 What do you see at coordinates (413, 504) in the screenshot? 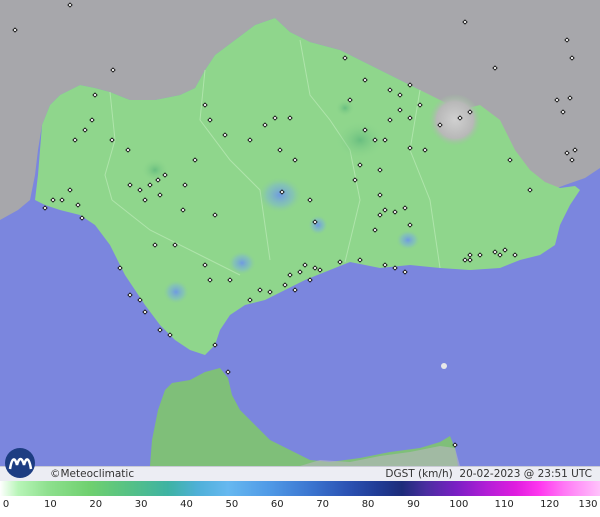
I see `colorbar-tick: 90` at bounding box center [413, 504].